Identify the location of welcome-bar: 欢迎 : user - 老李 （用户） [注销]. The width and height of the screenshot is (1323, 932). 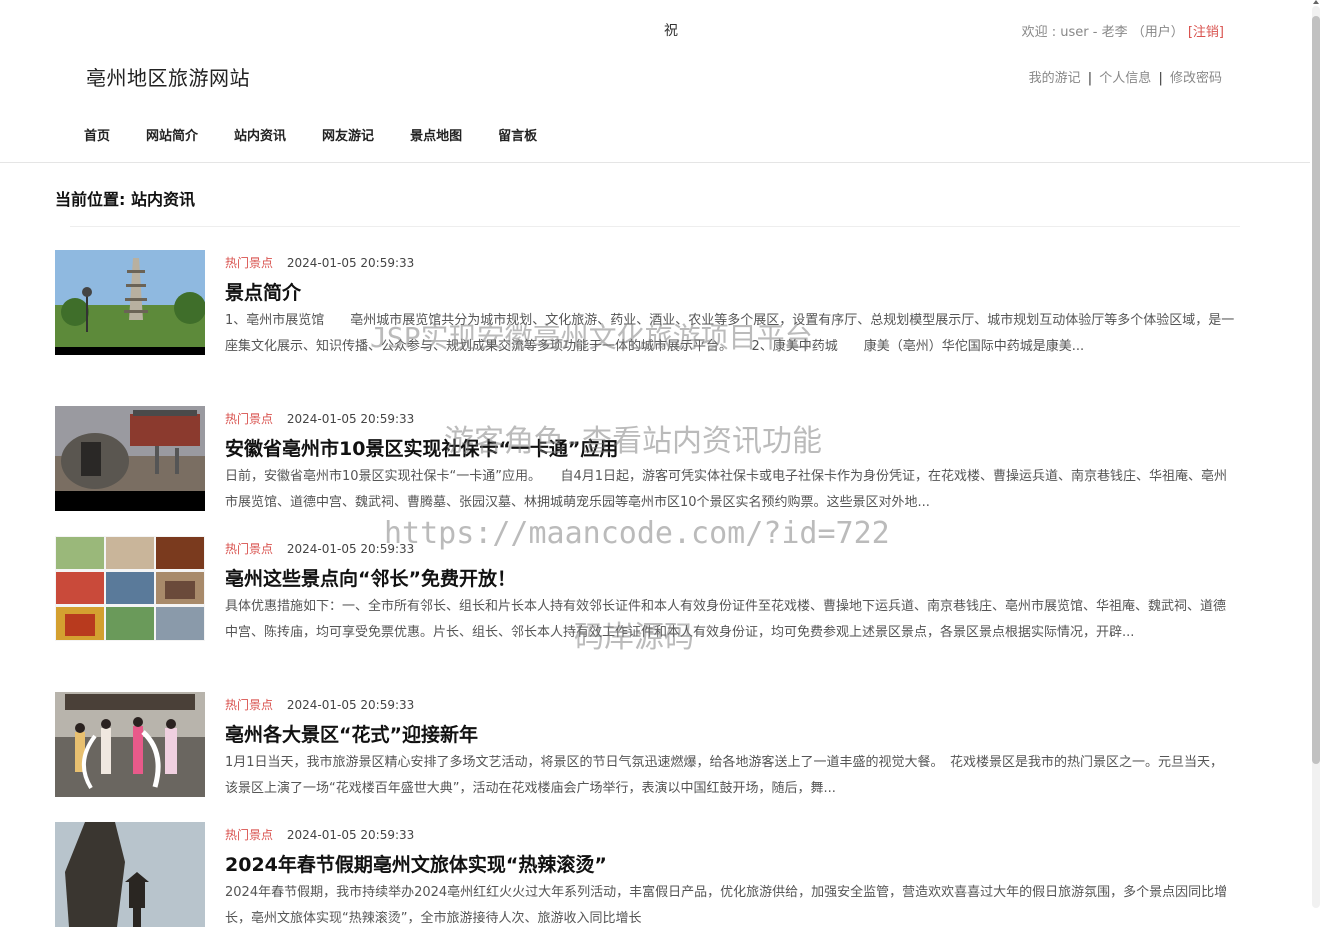
(1123, 30).